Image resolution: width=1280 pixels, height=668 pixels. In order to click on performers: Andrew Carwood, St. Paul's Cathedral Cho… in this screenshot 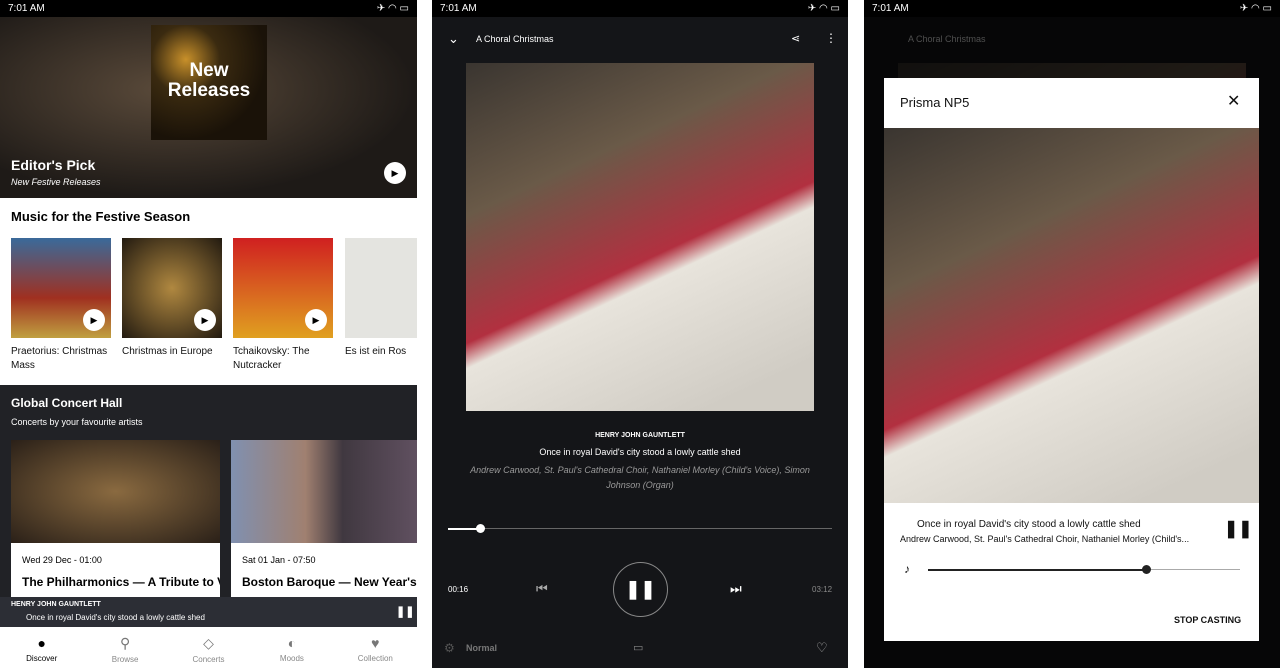, I will do `click(640, 477)`.